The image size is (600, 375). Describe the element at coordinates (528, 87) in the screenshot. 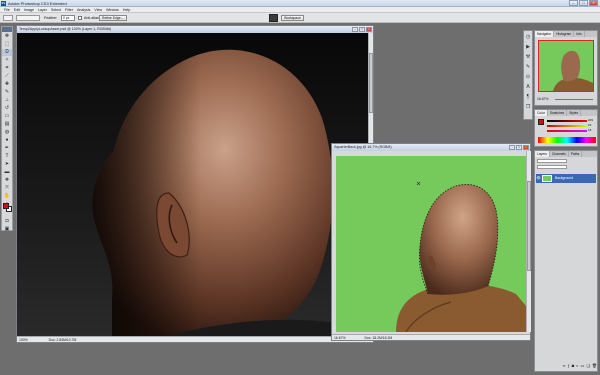

I see `character-panel-icon: A` at that location.